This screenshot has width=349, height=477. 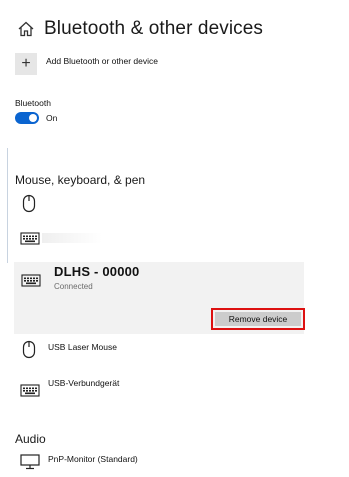 I want to click on hidden-device-row, so click(x=72, y=238).